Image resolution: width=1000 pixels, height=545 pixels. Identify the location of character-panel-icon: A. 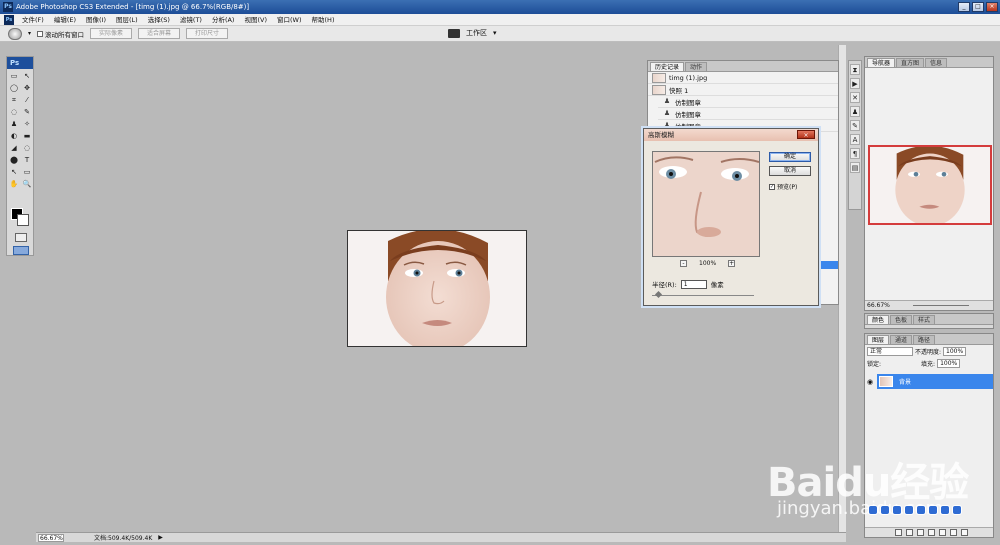
(855, 139).